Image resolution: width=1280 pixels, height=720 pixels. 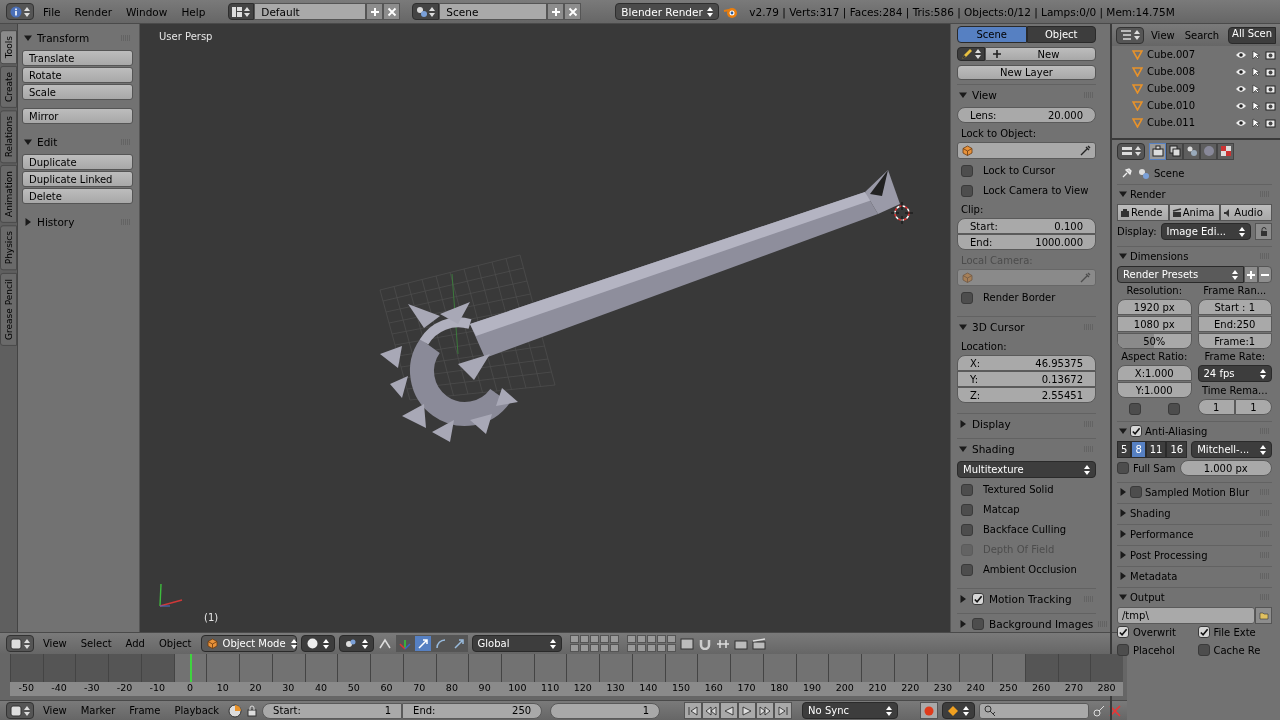 I want to click on number-field: Y: 0.13672, so click(x=1026, y=379).